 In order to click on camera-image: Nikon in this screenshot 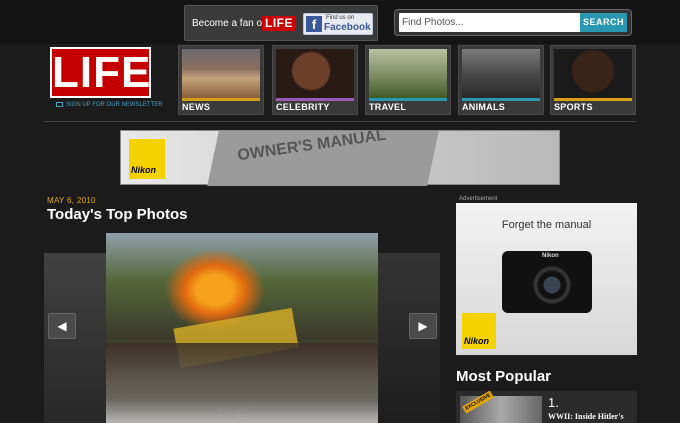, I will do `click(547, 282)`.